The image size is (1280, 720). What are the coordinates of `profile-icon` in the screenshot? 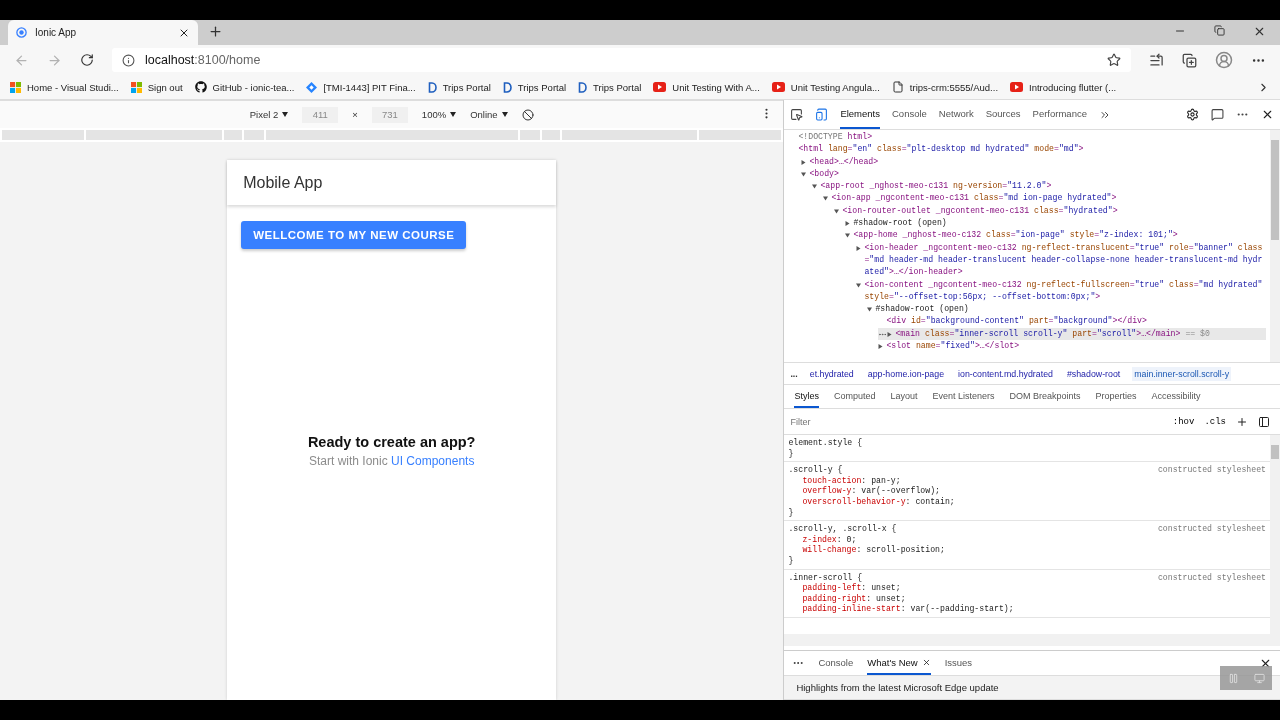 It's located at (1224, 60).